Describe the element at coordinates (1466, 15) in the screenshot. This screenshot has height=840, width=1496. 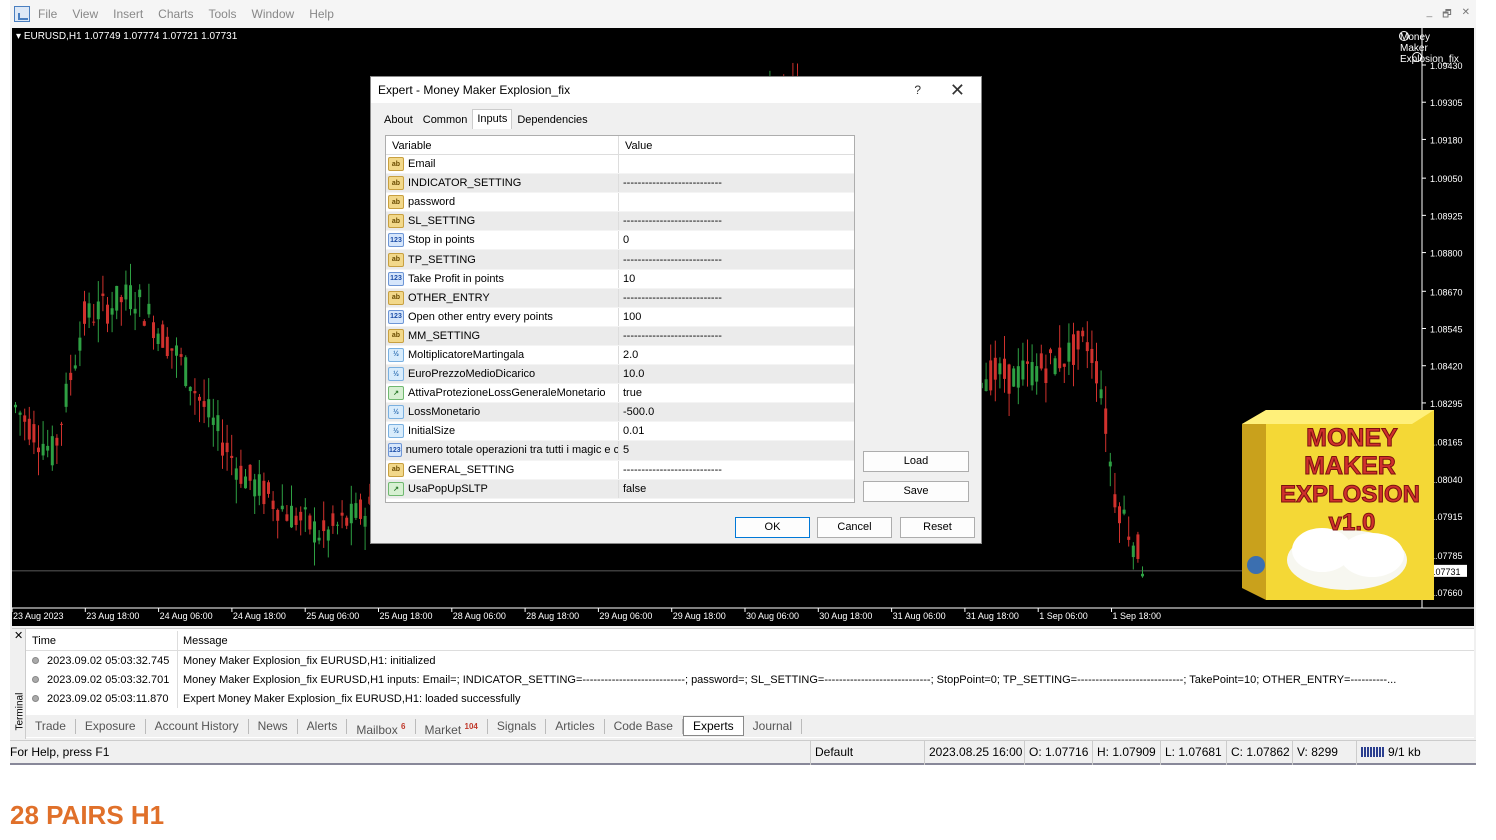
I see `close-icon: ✕` at that location.